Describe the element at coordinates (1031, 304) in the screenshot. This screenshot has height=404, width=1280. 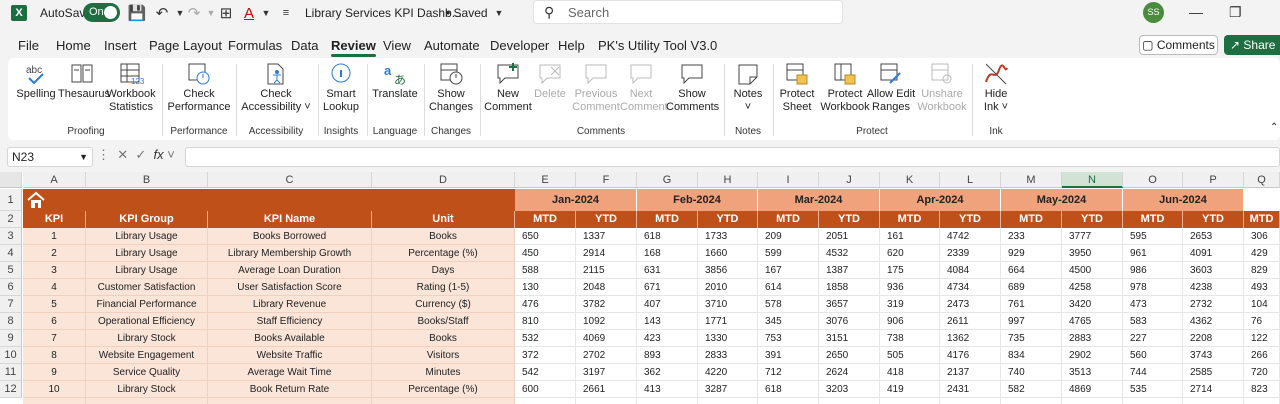
I see `value-cell: 761` at that location.